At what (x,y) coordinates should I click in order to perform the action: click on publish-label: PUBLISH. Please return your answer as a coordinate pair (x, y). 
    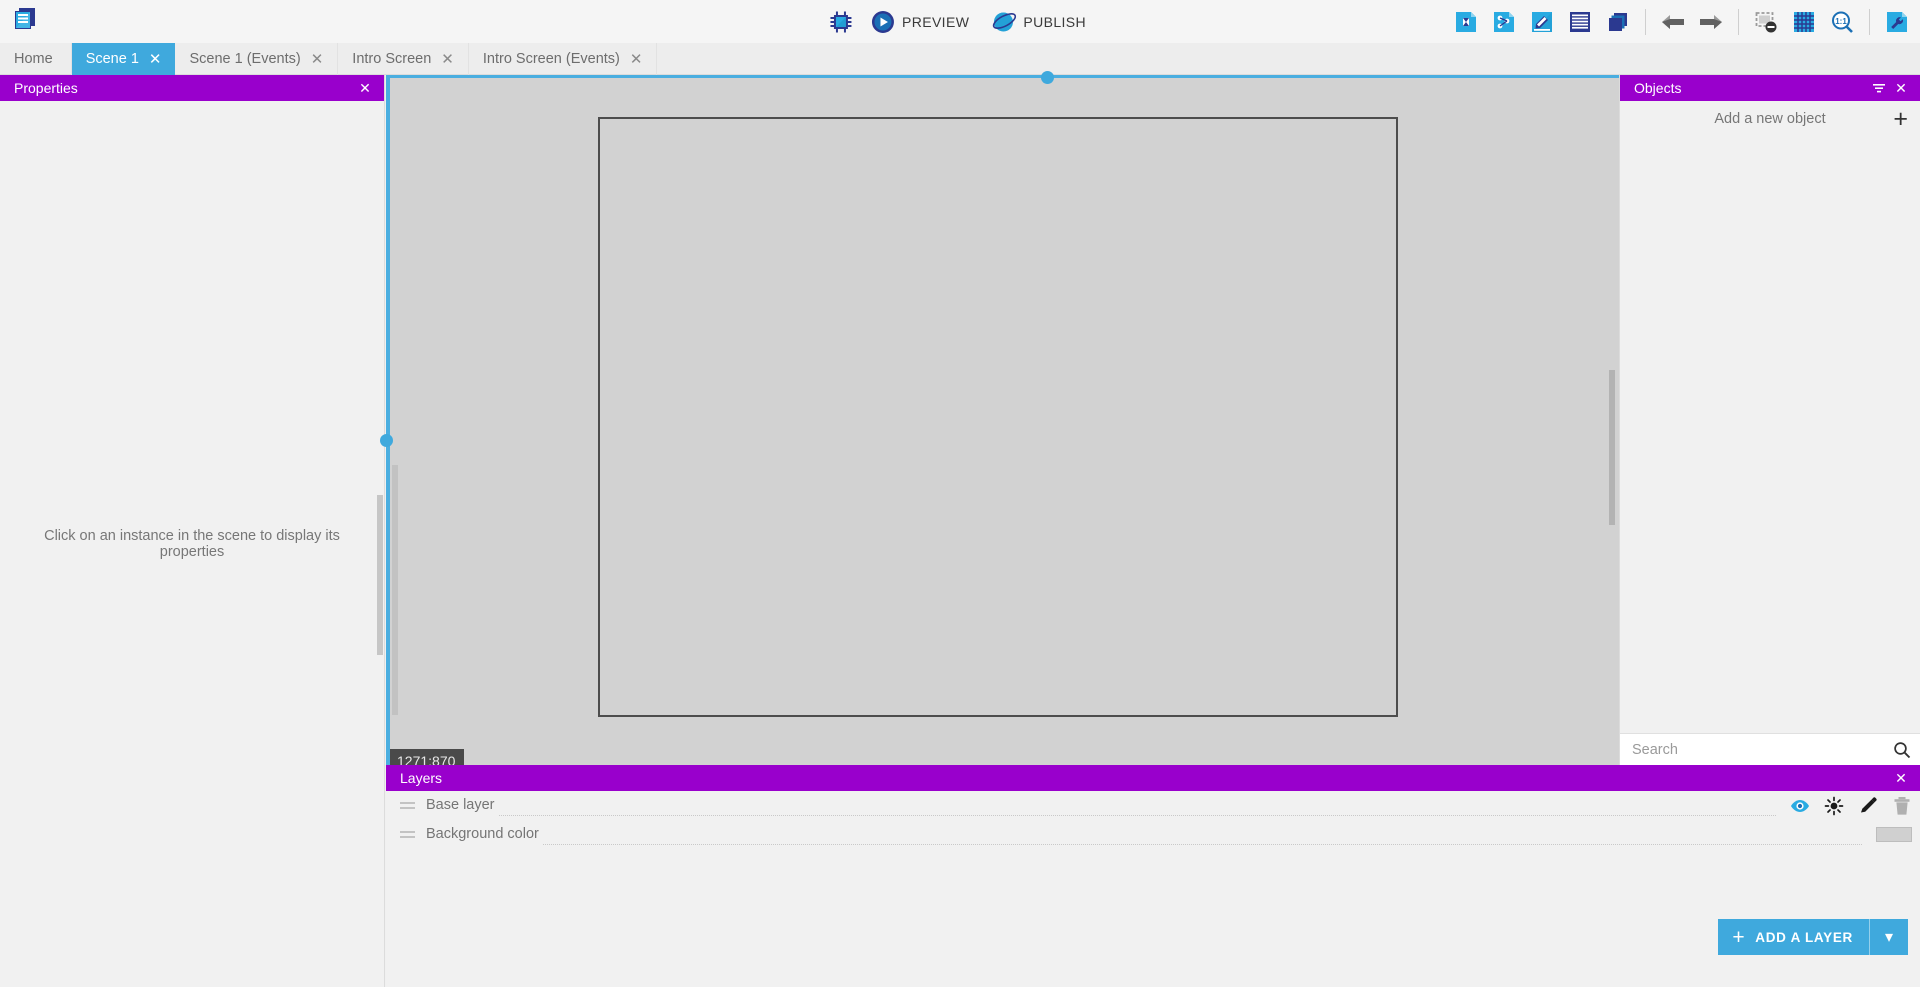
    Looking at the image, I should click on (1054, 22).